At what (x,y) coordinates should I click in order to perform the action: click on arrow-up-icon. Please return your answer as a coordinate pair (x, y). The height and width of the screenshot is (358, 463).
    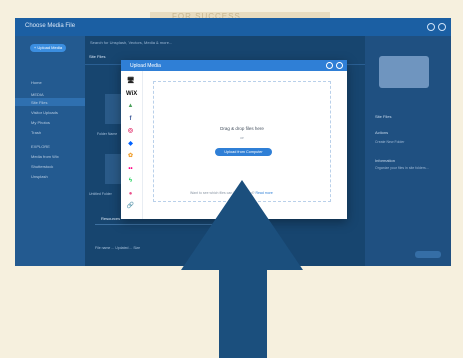
    Looking at the image, I should click on (242, 269).